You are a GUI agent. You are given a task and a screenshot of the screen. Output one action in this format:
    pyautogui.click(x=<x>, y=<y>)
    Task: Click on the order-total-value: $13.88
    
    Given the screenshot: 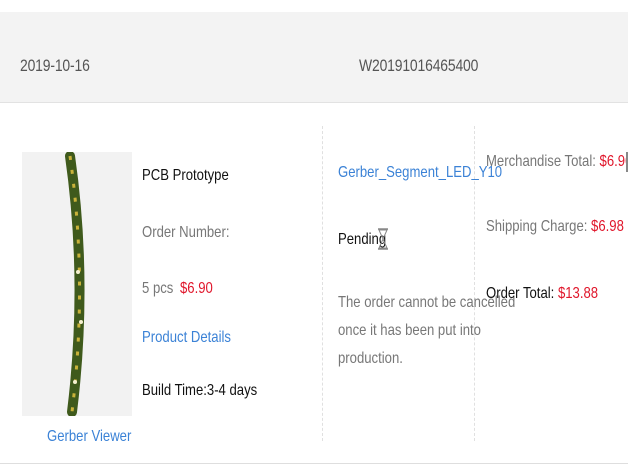 What is the action you would take?
    pyautogui.click(x=578, y=293)
    